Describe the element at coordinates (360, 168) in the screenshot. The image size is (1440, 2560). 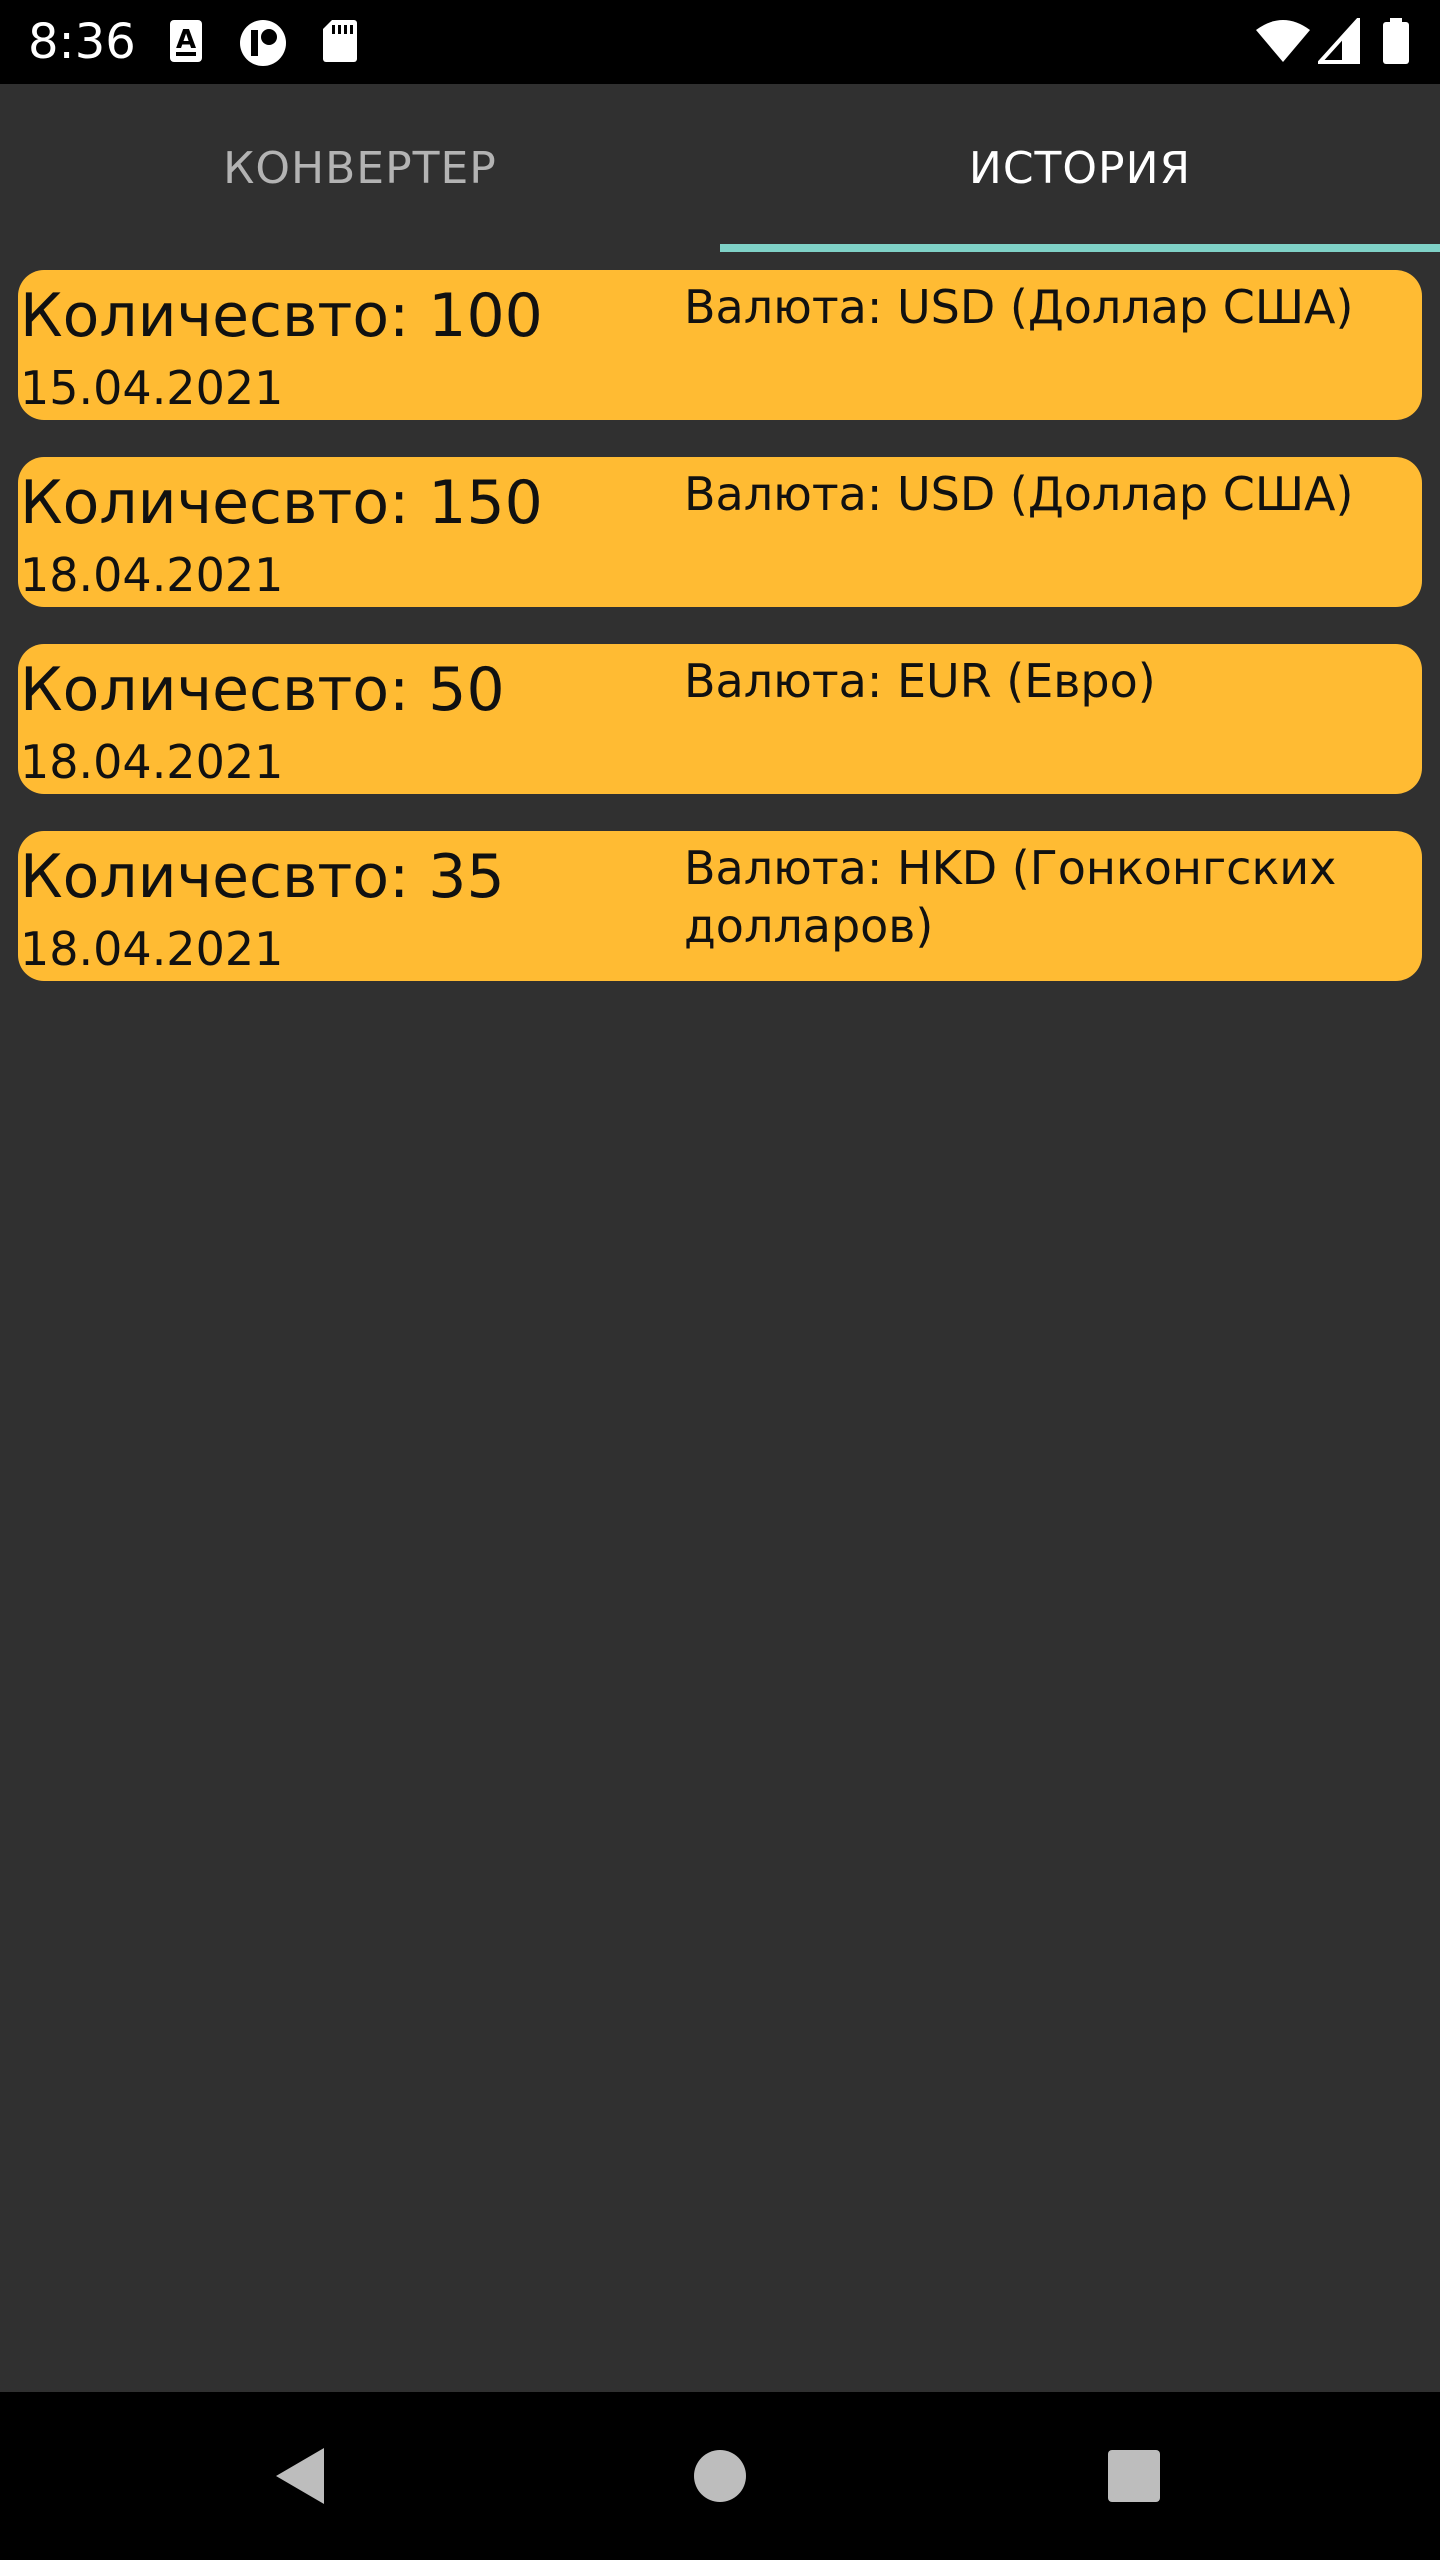
I see `tab-converter: КОНВЕРТЕР` at that location.